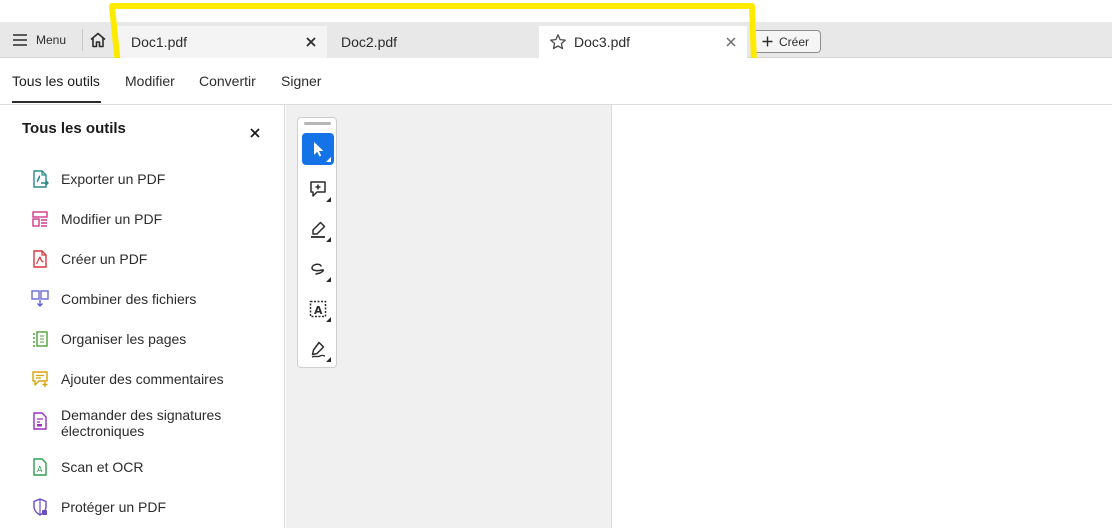 This screenshot has width=1112, height=528. What do you see at coordinates (40, 421) in the screenshot?
I see `request-signatures-icon` at bounding box center [40, 421].